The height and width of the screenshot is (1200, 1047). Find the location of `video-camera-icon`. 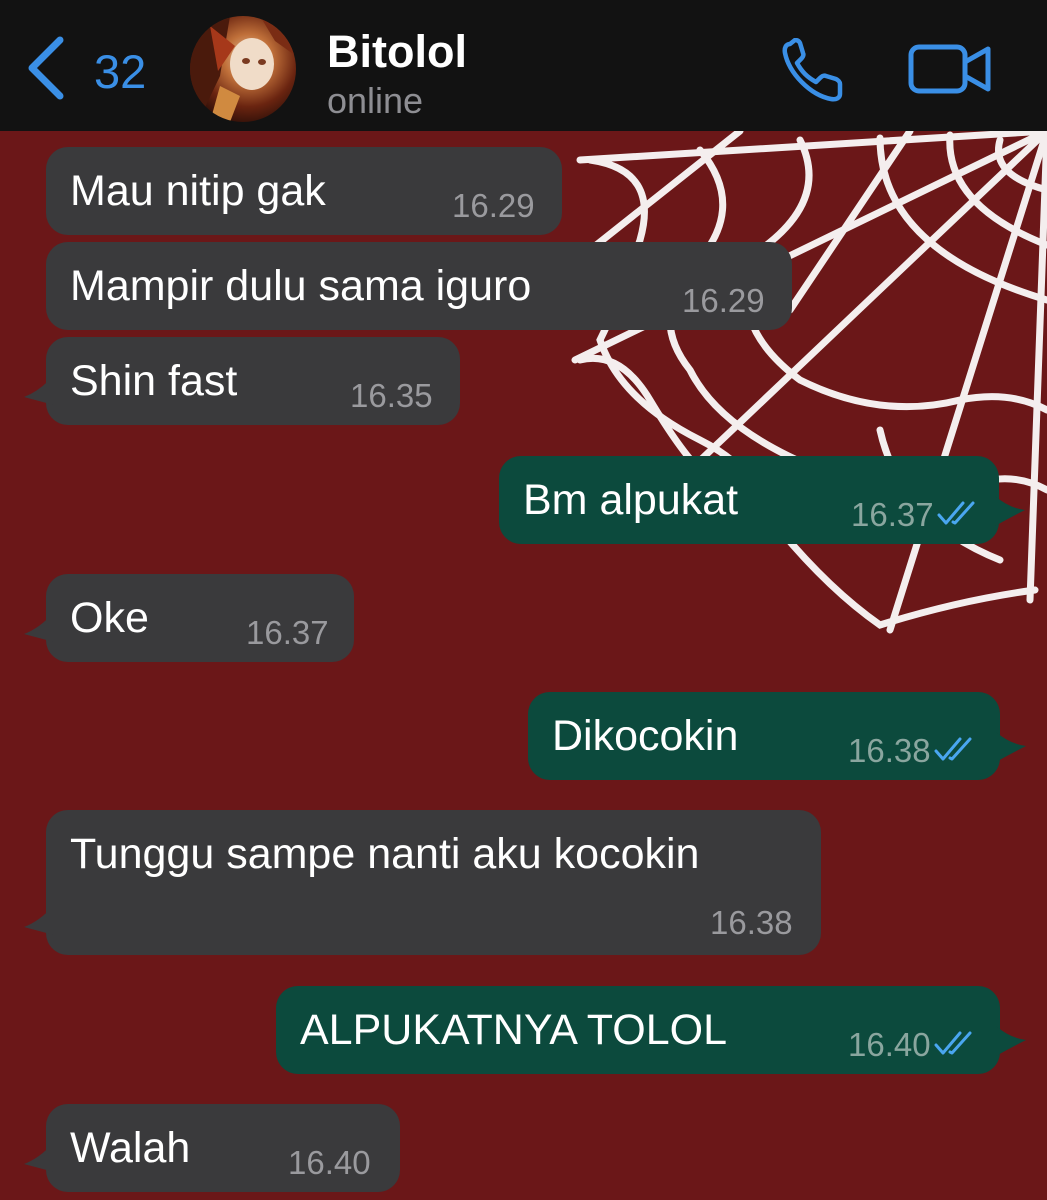

video-camera-icon is located at coordinates (950, 69).